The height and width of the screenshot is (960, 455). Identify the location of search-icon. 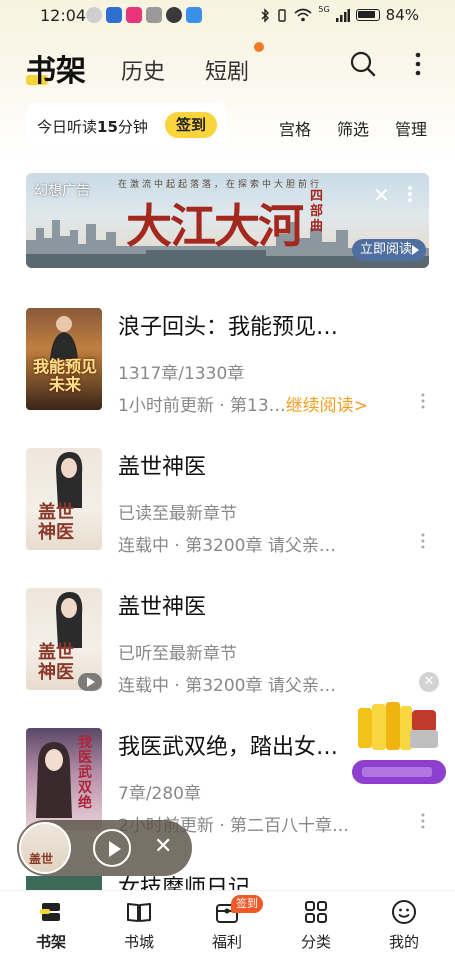
(363, 64).